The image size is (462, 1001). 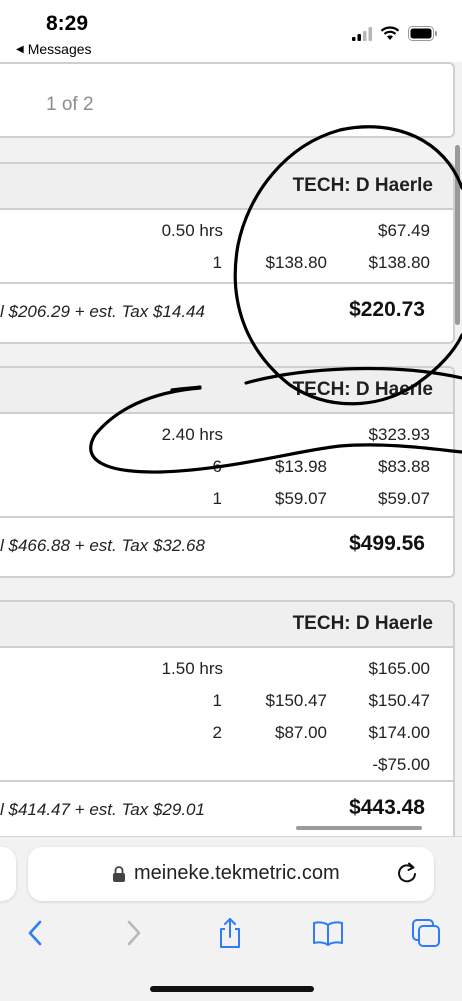 I want to click on line-total: $323.93, so click(x=399, y=434).